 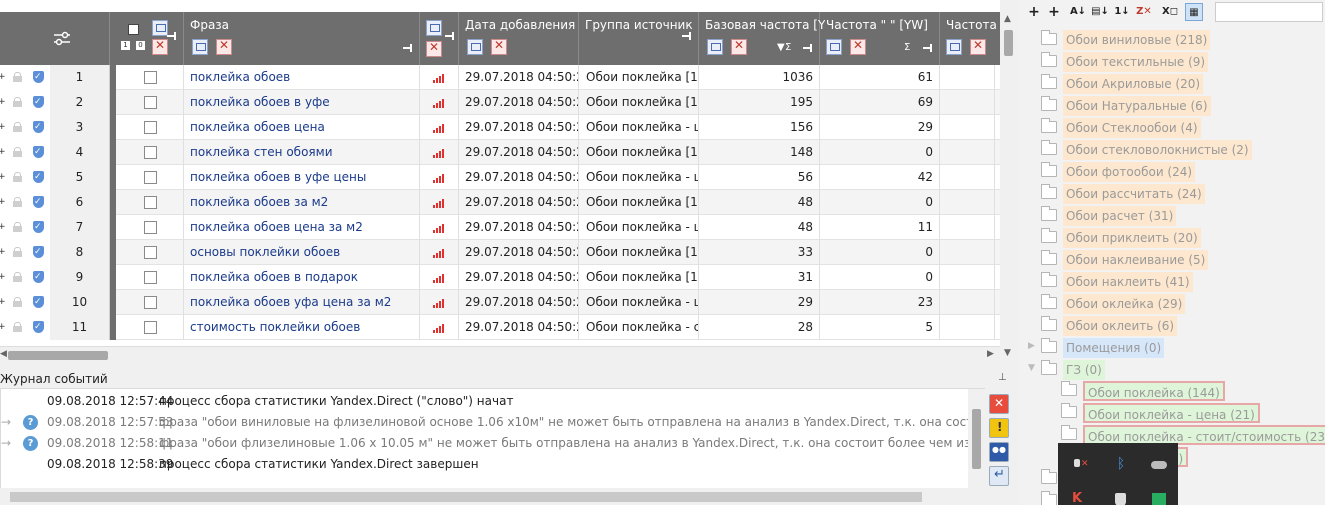 I want to click on phrase-cell: поклейка обоев цена, so click(x=302, y=127).